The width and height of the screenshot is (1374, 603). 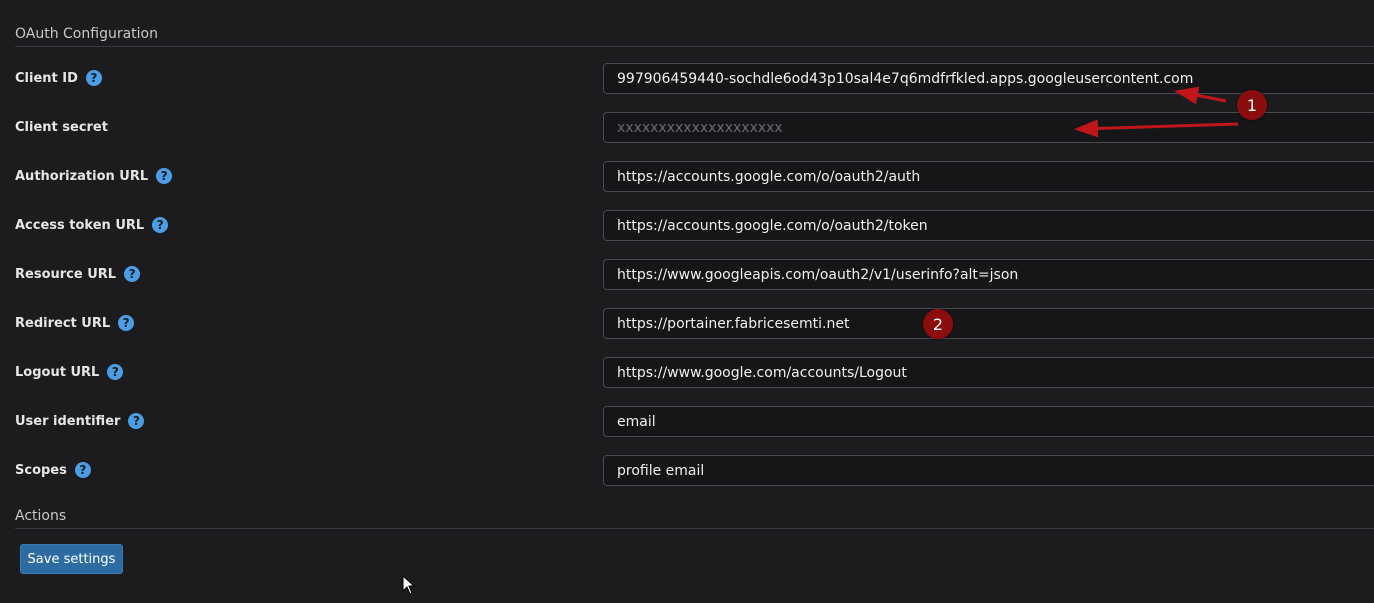 I want to click on client-secret-label-row: Client secret, so click(x=61, y=127).